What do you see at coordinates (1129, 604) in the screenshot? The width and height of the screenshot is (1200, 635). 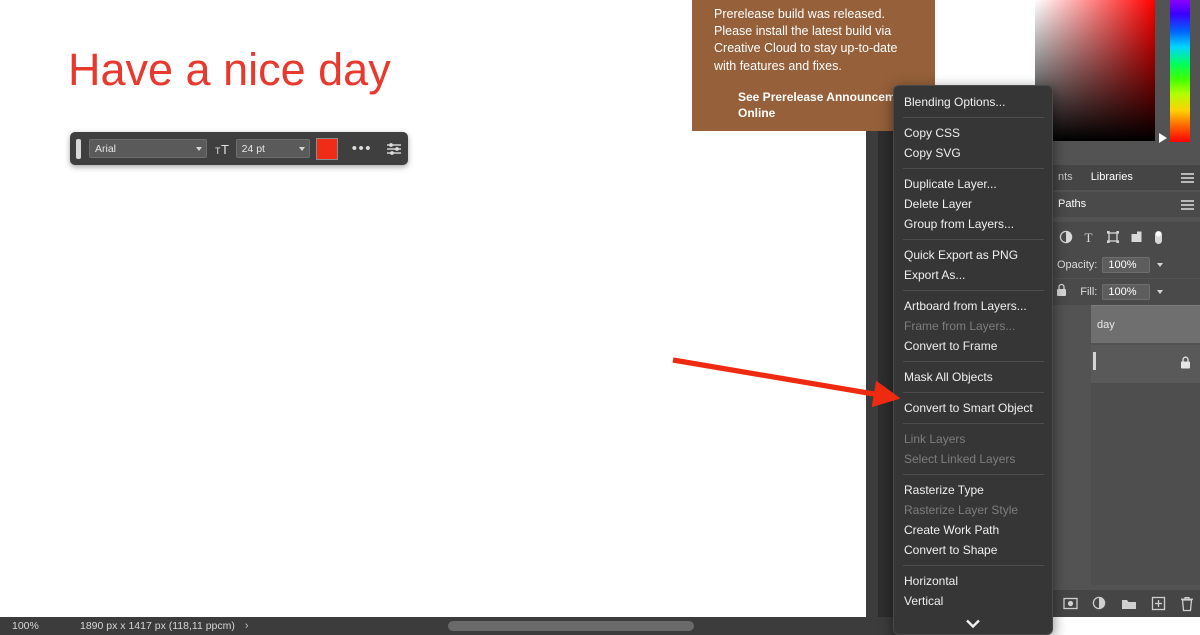 I see `new-group-icon` at bounding box center [1129, 604].